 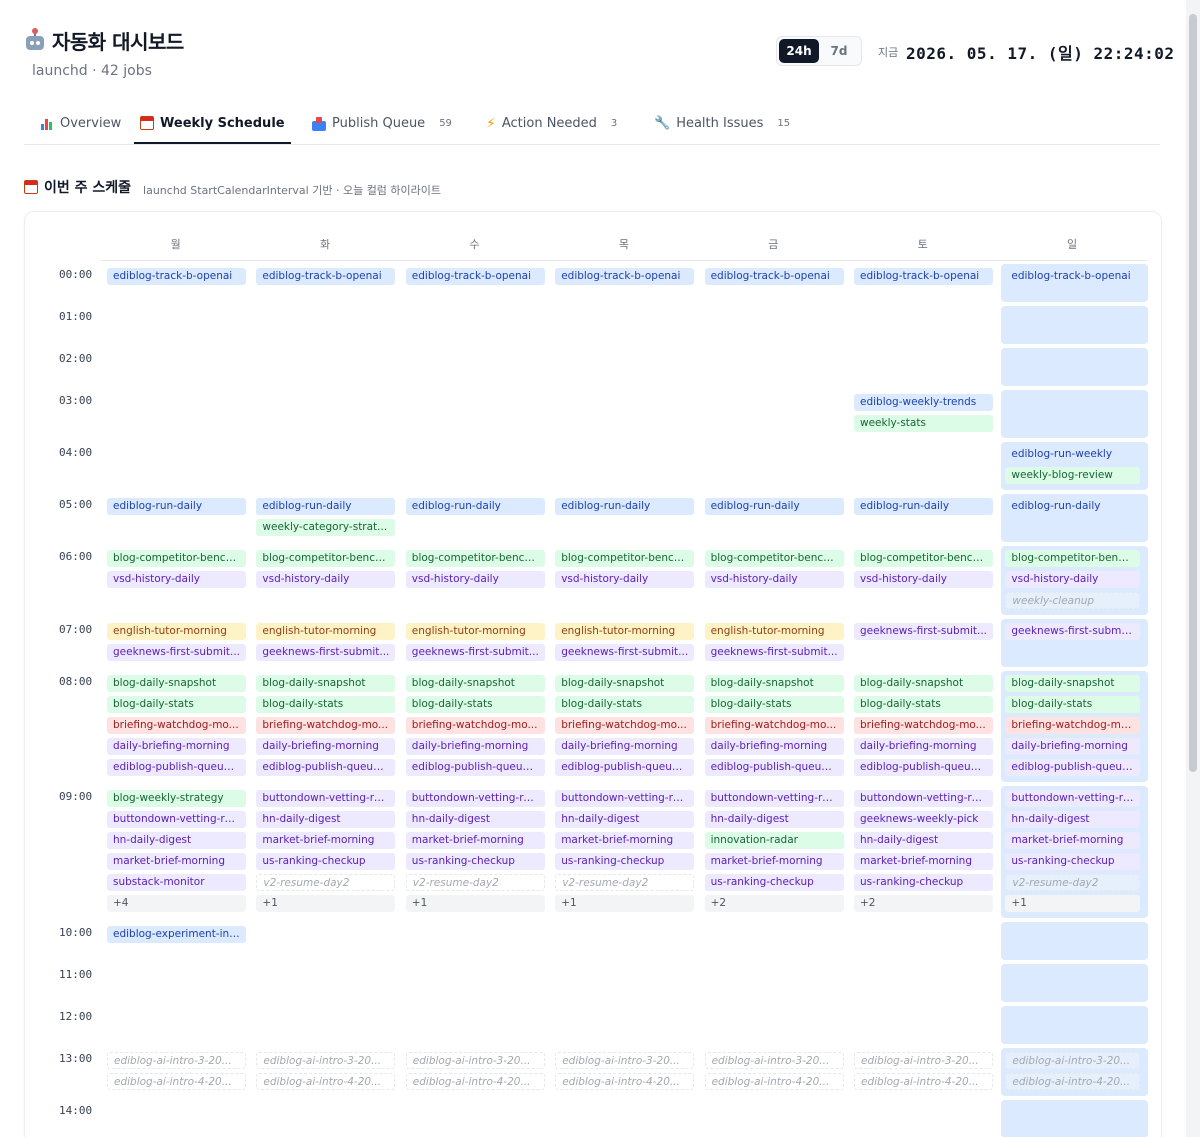 I want to click on scrollbar-thumb, so click(x=1193, y=393).